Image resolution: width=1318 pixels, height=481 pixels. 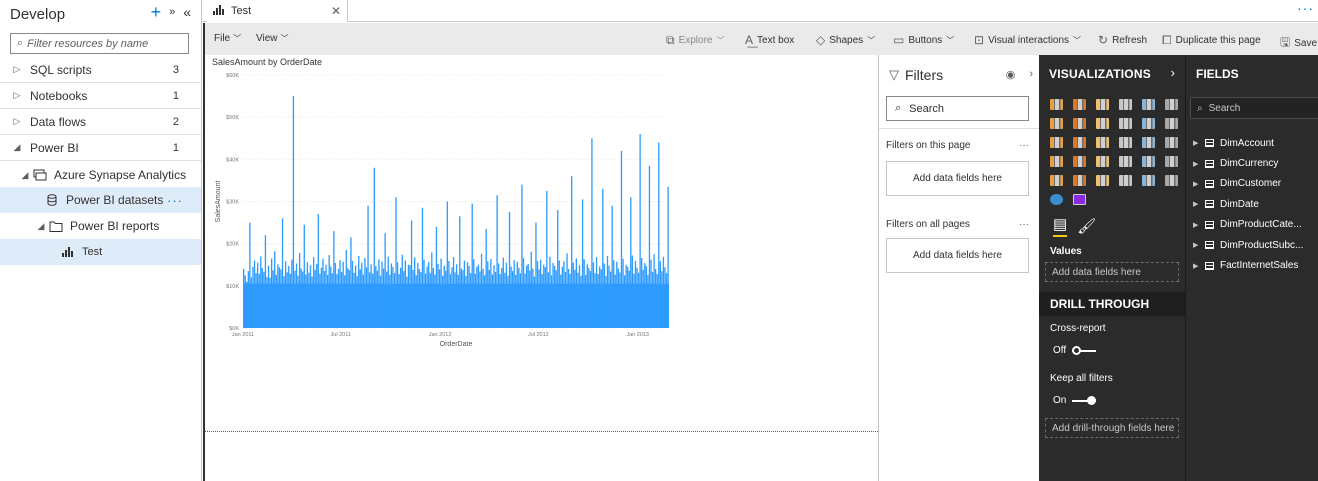 I want to click on gauge-visual-icon, so click(x=1102, y=161).